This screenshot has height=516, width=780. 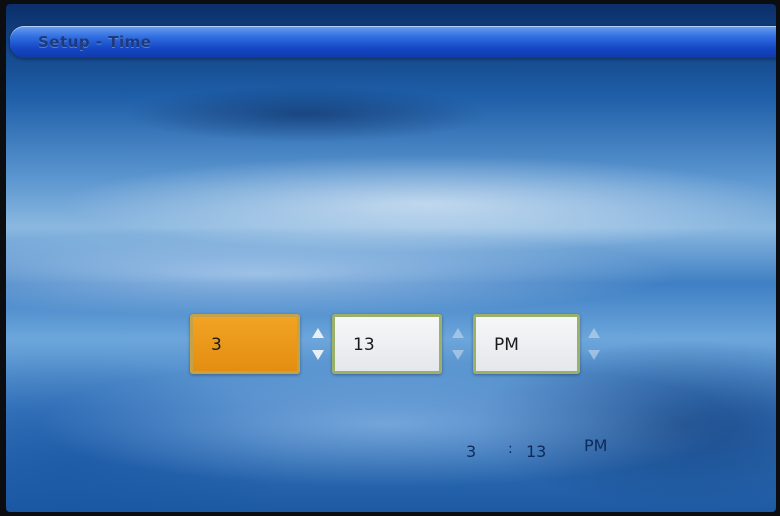 What do you see at coordinates (536, 451) in the screenshot?
I see `readout-minute: 13` at bounding box center [536, 451].